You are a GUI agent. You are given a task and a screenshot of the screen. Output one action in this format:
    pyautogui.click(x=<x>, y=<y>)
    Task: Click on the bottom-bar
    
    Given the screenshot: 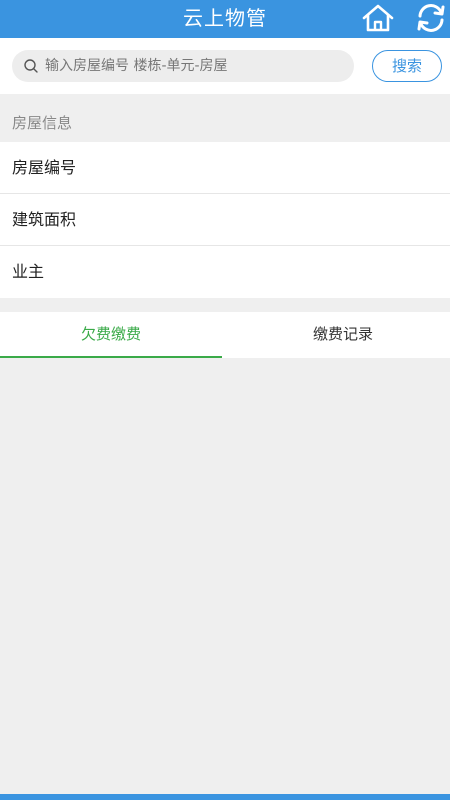 What is the action you would take?
    pyautogui.click(x=225, y=797)
    